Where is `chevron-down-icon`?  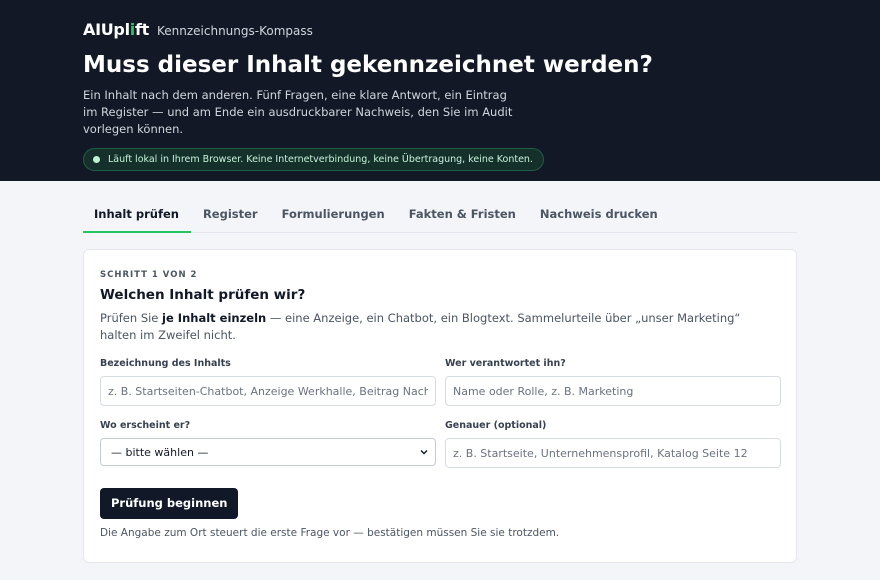
chevron-down-icon is located at coordinates (424, 452).